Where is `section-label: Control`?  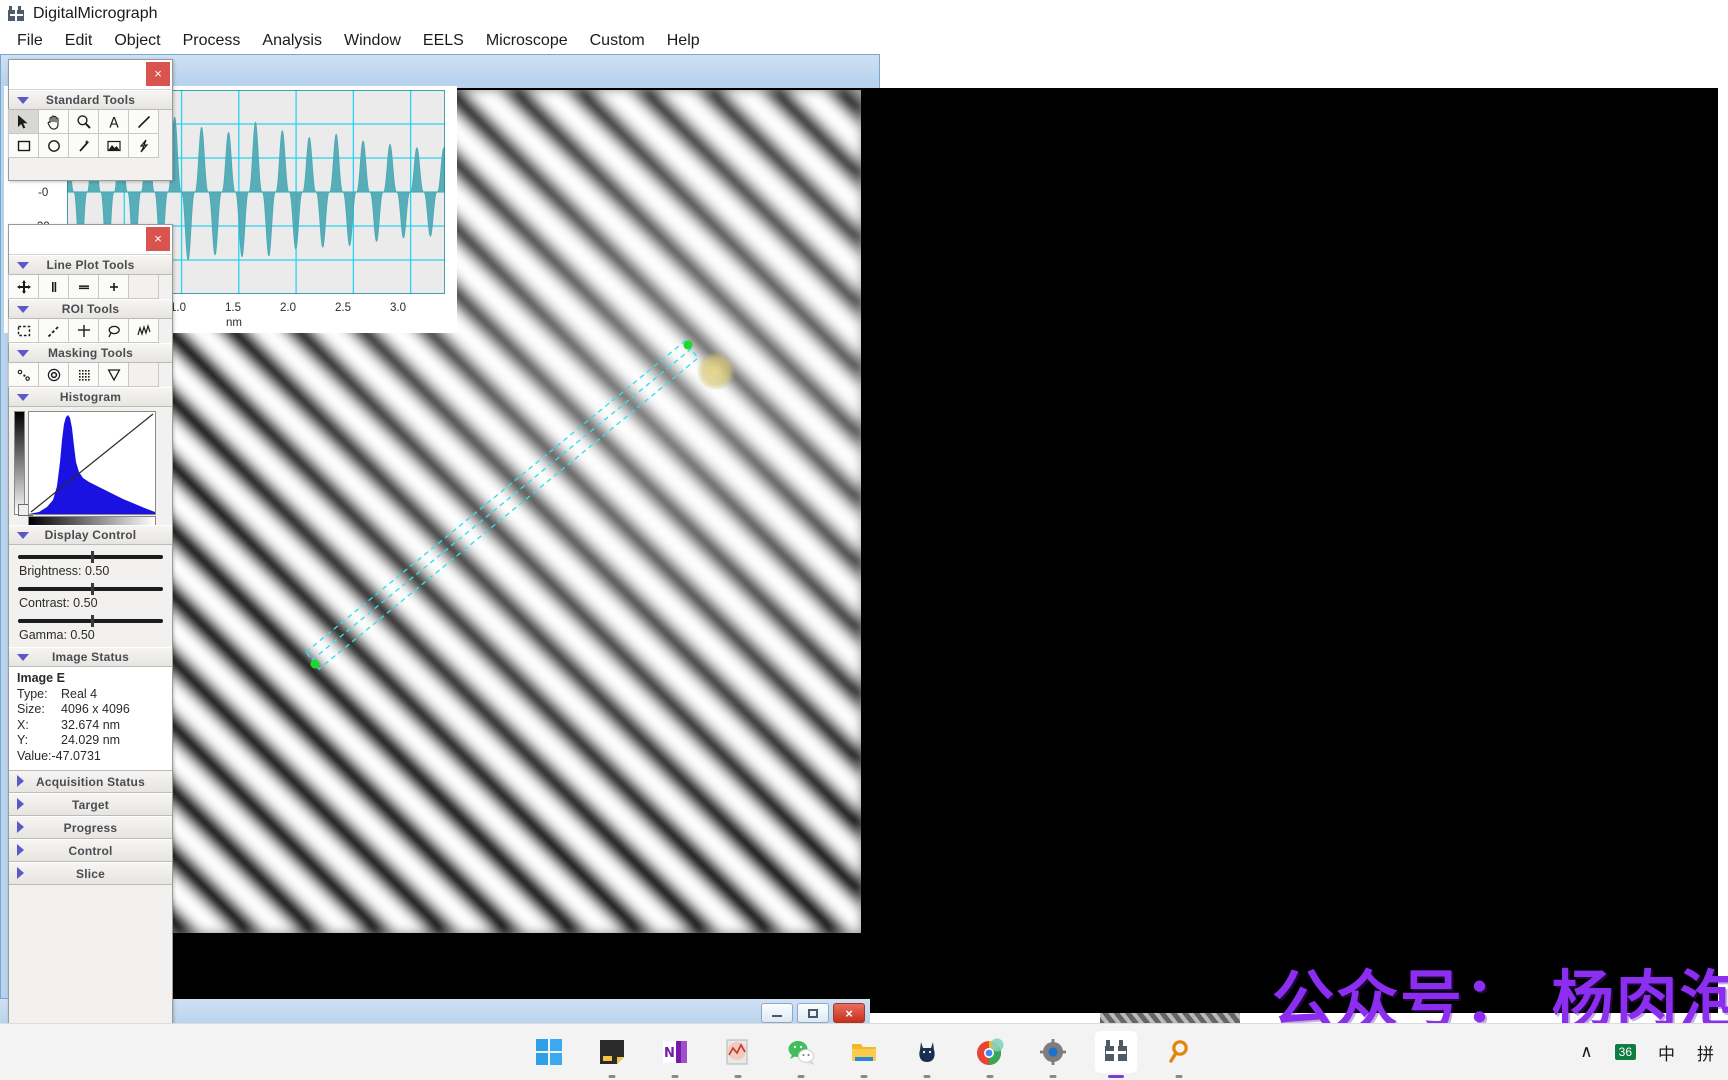
section-label: Control is located at coordinates (90, 850).